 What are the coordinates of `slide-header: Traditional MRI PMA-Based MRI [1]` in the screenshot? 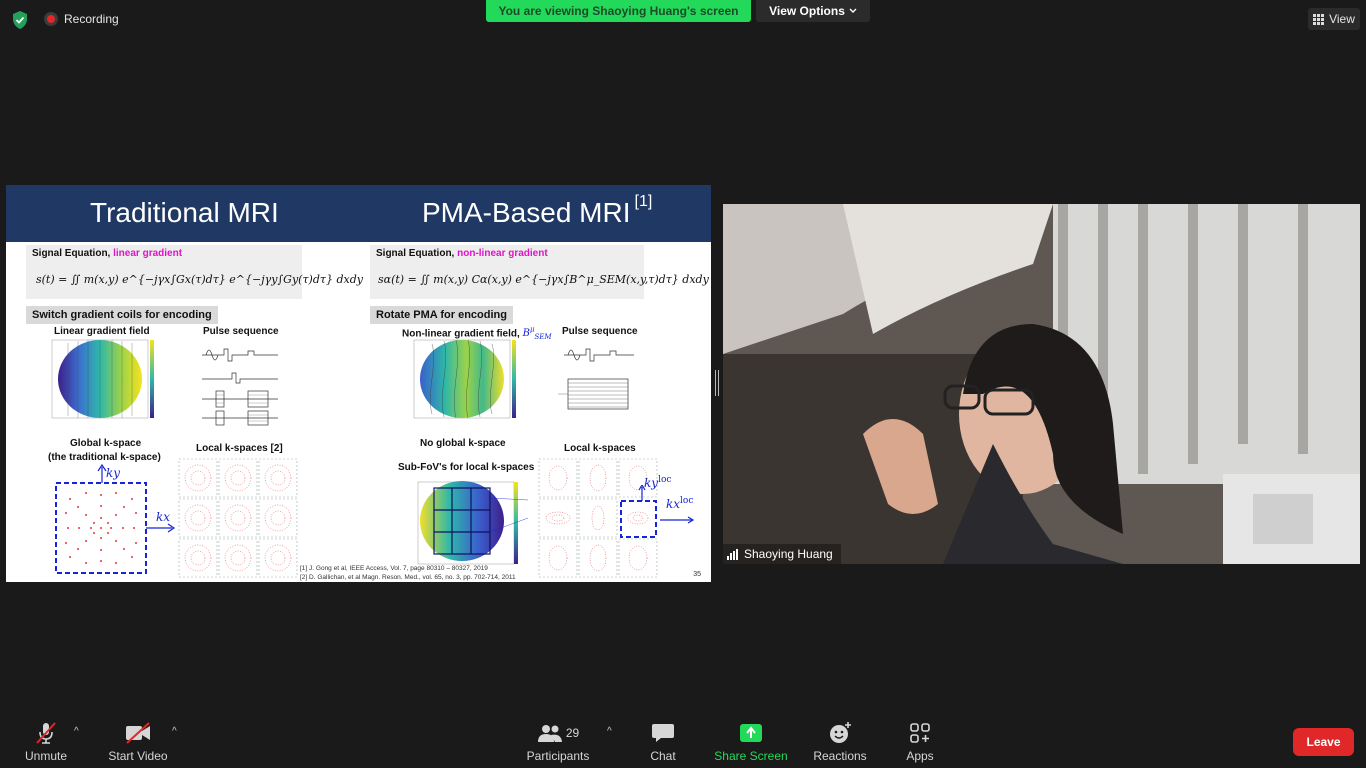 It's located at (358, 213).